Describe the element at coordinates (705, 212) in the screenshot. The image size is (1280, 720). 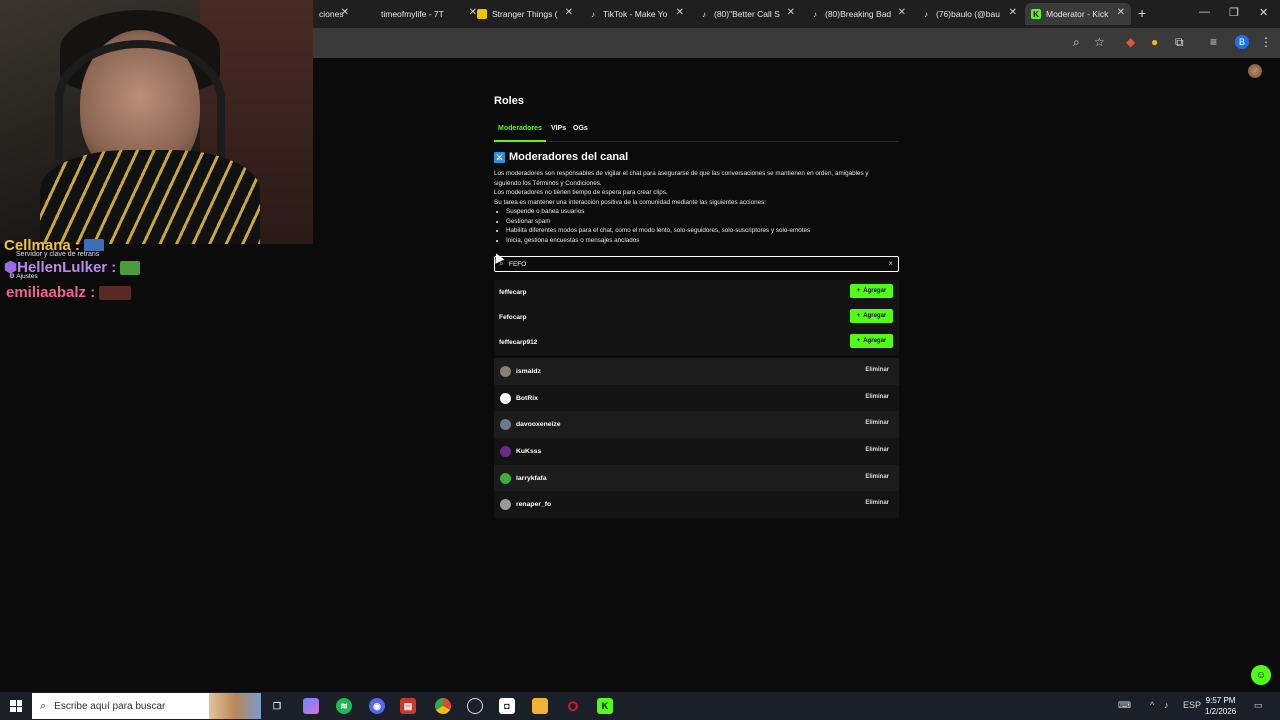
I see `list-item: Suspende o banea usuarios` at that location.